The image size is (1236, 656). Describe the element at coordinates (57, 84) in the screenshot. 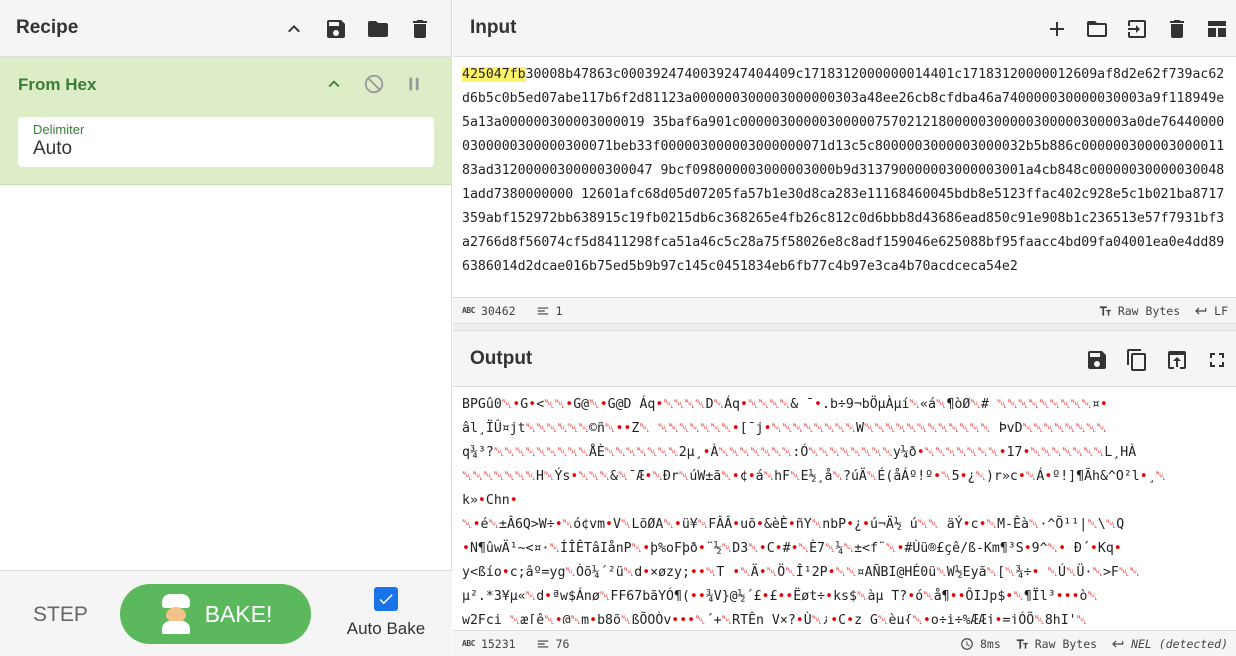

I see `operation-name: From Hex` at that location.